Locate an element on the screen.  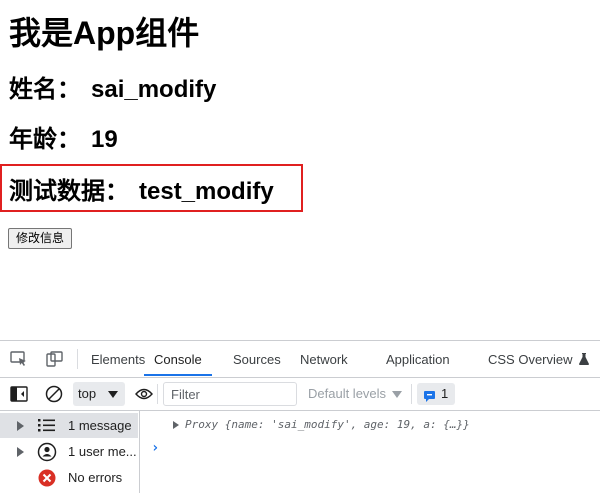
age-label: 年龄： is located at coordinates (45, 139).